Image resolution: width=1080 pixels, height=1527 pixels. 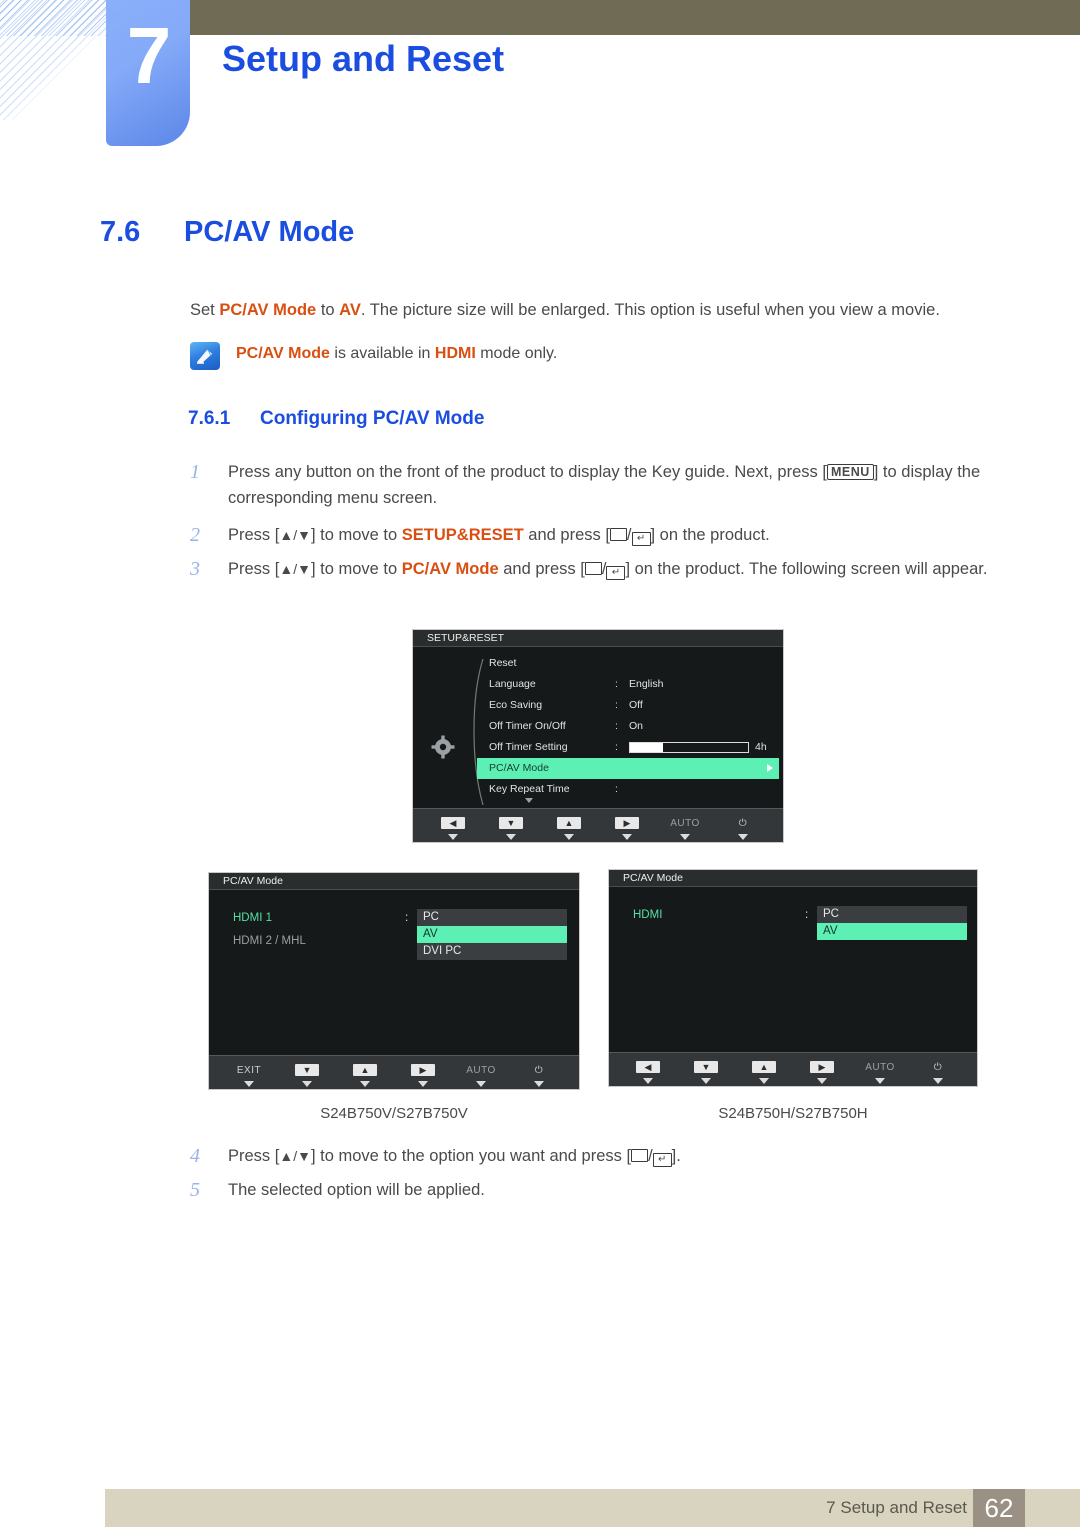 I want to click on page-number: 62, so click(x=999, y=1508).